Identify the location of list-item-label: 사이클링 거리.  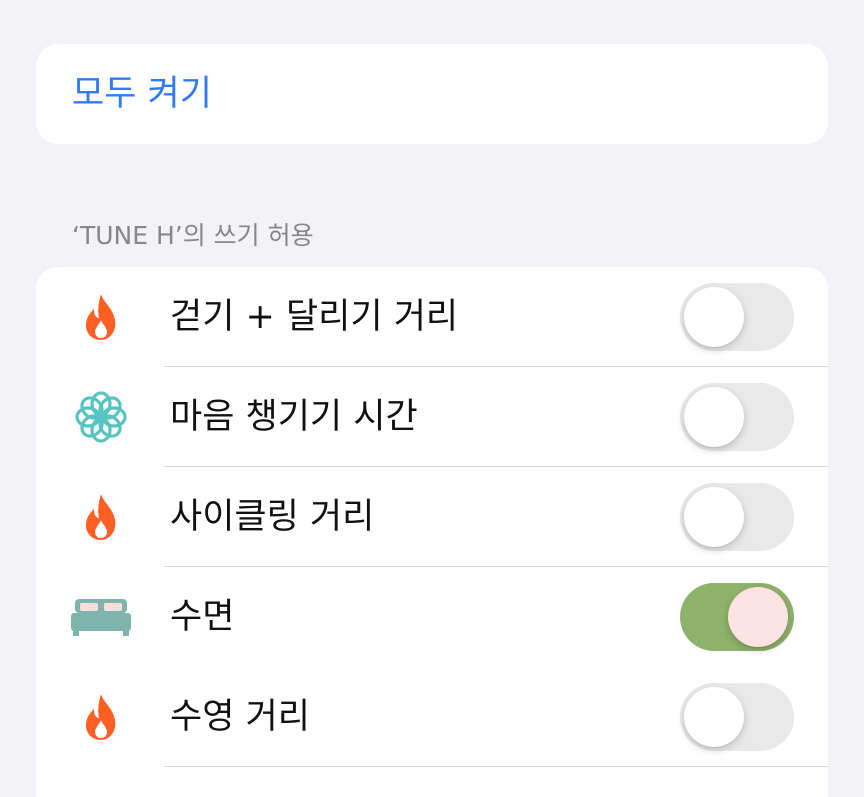
(272, 517).